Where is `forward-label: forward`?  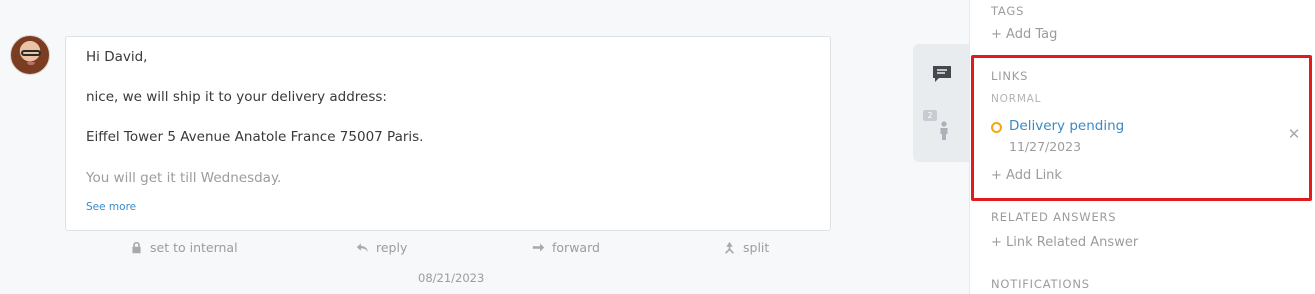 forward-label: forward is located at coordinates (576, 247).